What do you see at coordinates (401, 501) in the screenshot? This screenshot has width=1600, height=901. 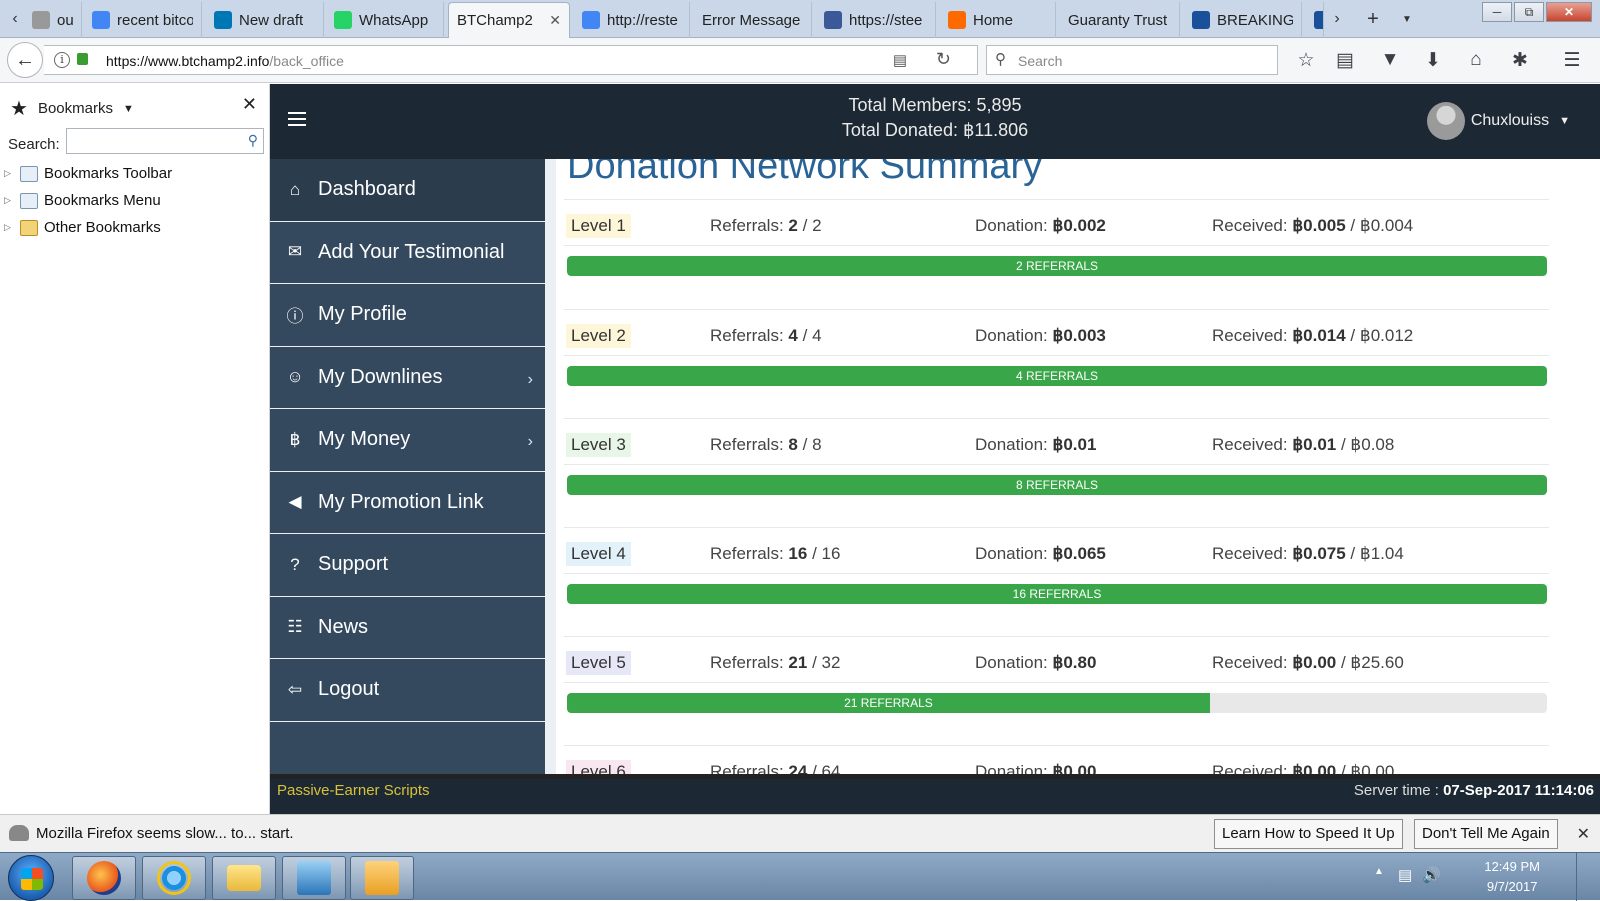 I see `nav-item-label: My Promotion Link` at bounding box center [401, 501].